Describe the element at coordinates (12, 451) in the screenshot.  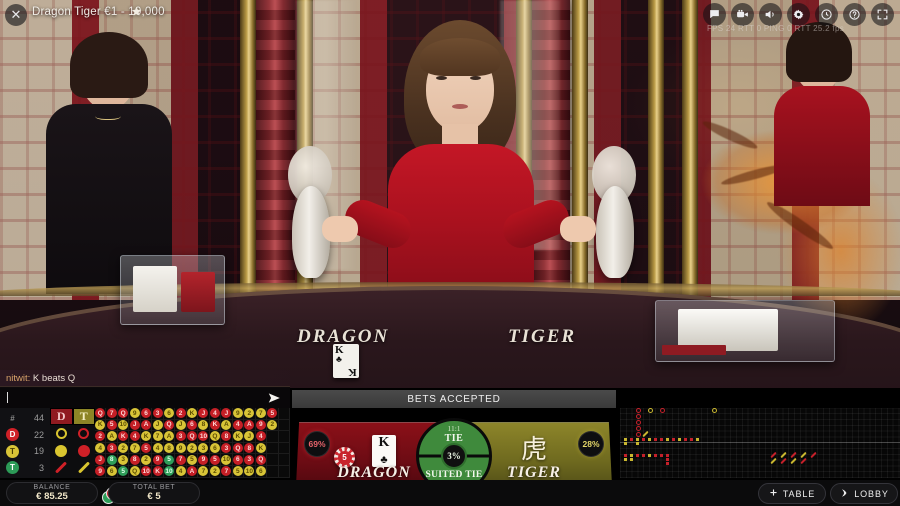
I see `statistics-badge: T` at that location.